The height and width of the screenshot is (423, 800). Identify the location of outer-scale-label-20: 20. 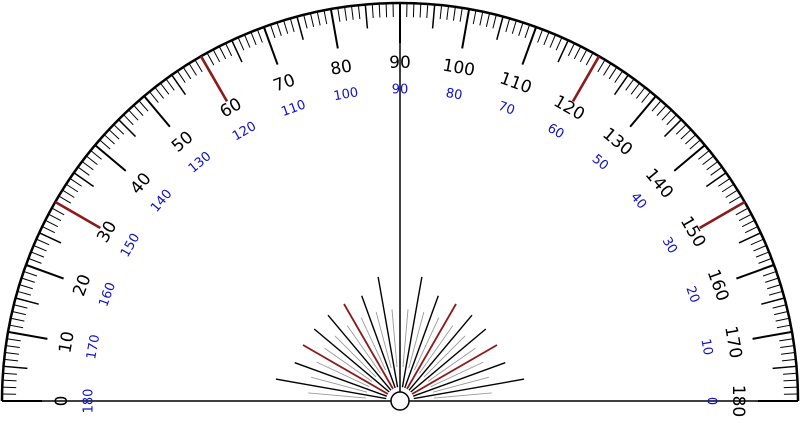
(82, 285).